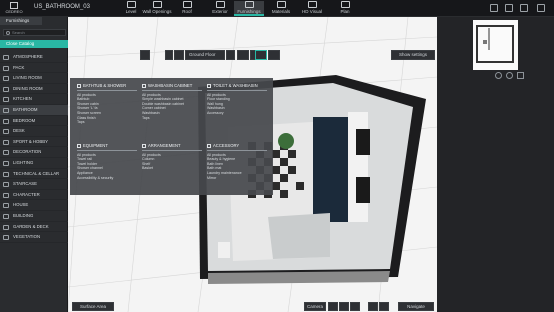 The height and width of the screenshot is (312, 554). What do you see at coordinates (34, 142) in the screenshot?
I see `sidebar-item-sport-hobby: SPORT & HOBBY` at bounding box center [34, 142].